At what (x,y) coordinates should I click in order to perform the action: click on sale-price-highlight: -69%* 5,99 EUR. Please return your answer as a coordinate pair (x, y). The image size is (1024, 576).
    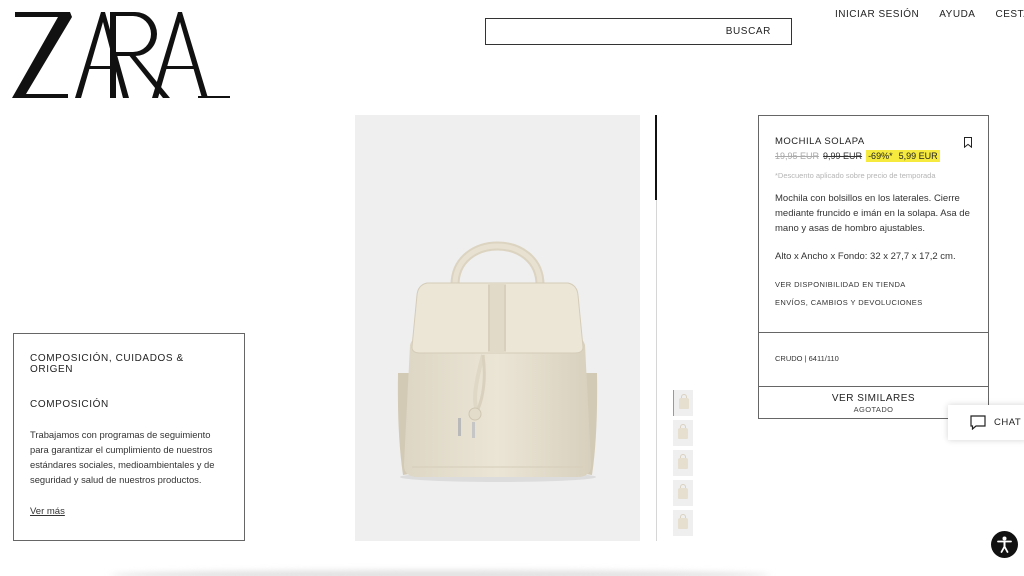
    Looking at the image, I should click on (903, 156).